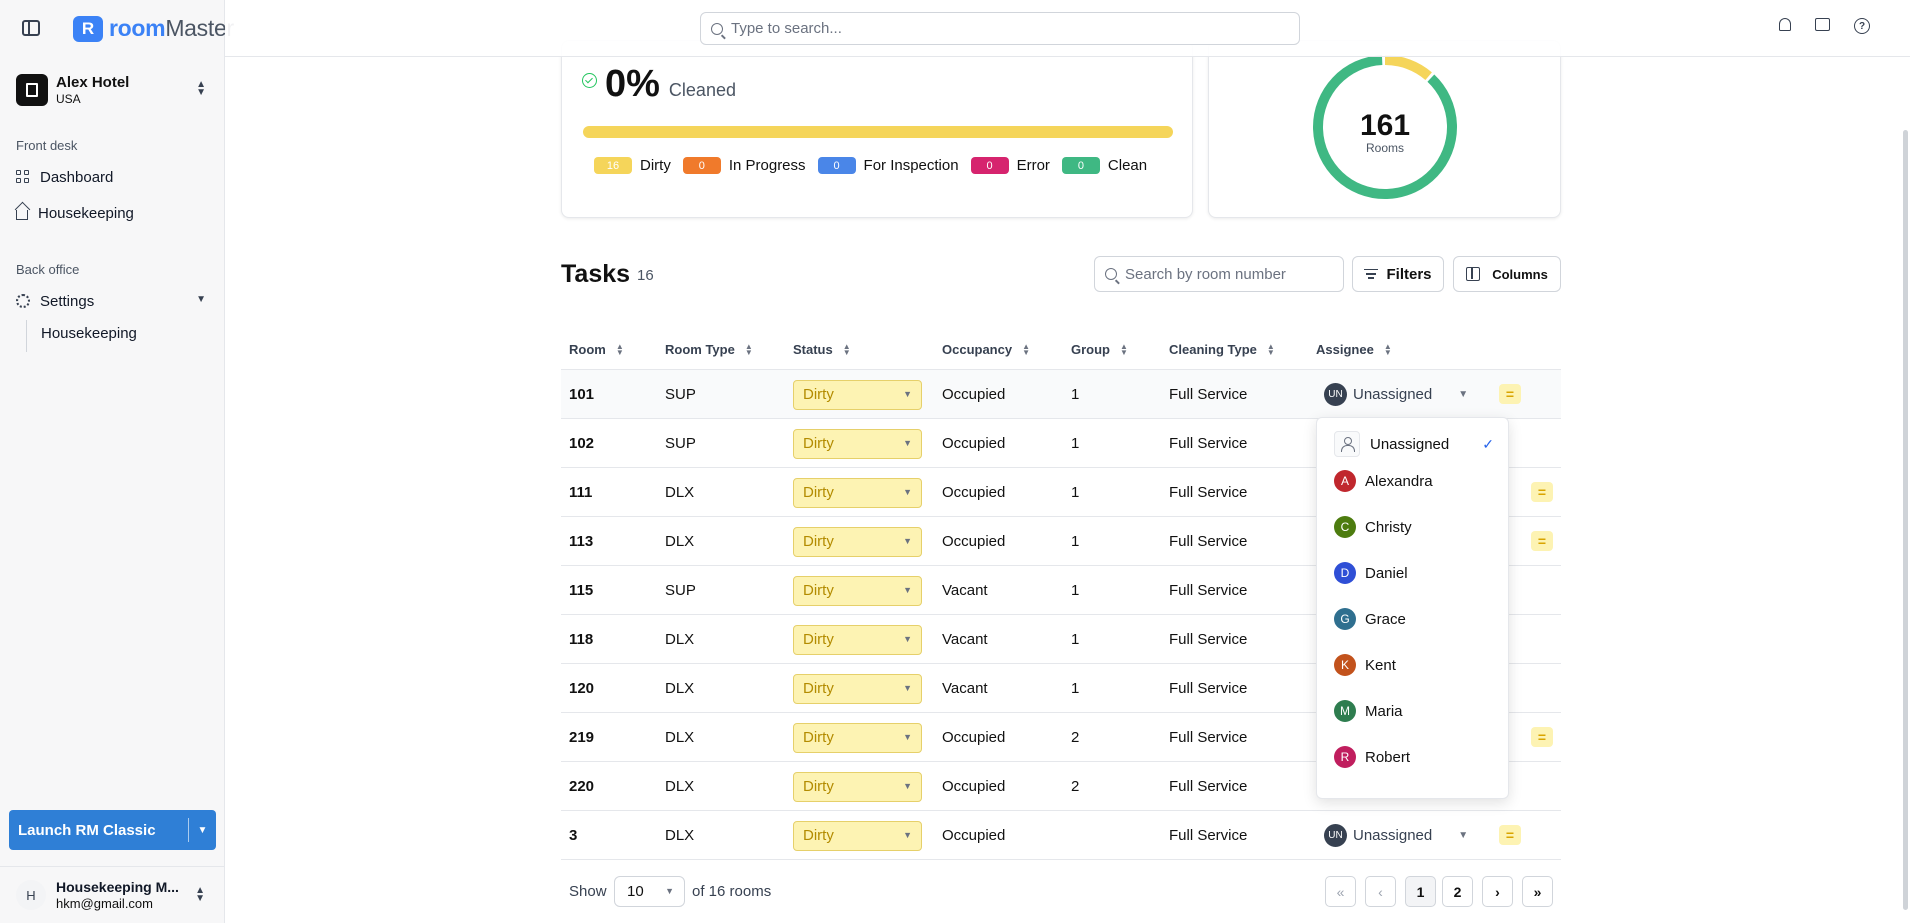 The width and height of the screenshot is (1910, 923). I want to click on hotel-switcher: Alex Hotel USA ▲ ▼, so click(113, 90).